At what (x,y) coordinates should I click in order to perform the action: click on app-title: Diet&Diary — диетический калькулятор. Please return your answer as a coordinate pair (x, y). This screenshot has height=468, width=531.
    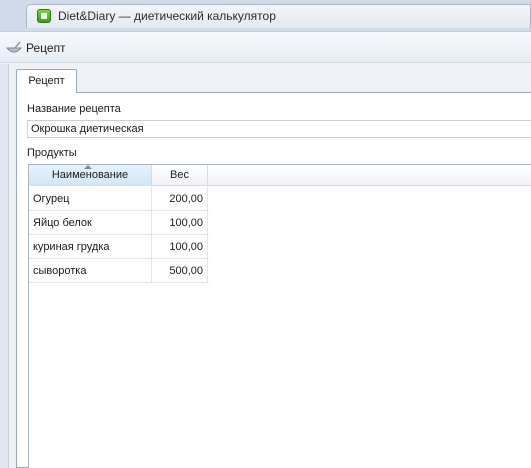
    Looking at the image, I should click on (167, 16).